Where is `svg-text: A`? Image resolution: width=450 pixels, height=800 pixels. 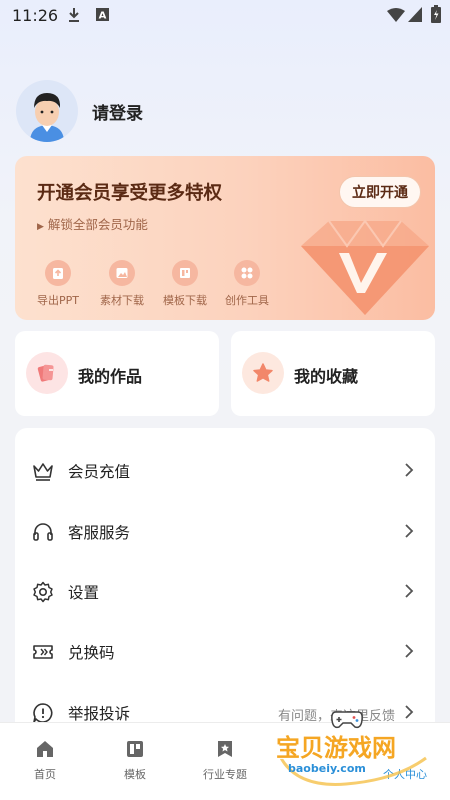
svg-text: A is located at coordinates (103, 16).